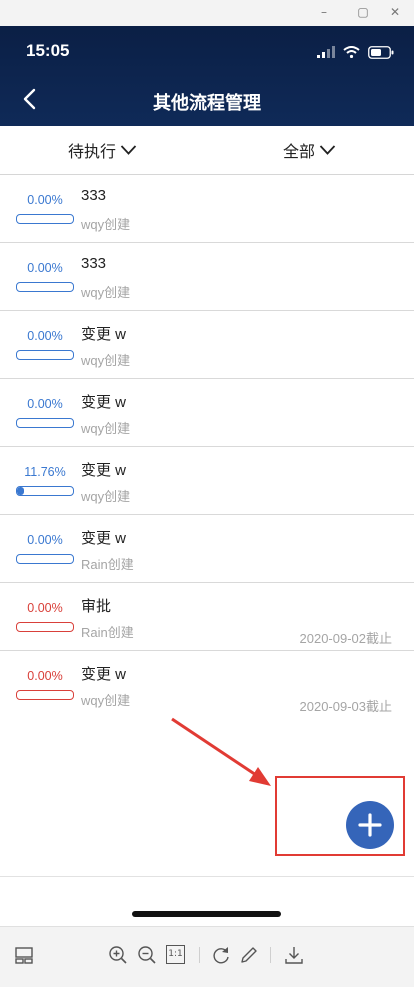 This screenshot has width=414, height=987. What do you see at coordinates (207, 103) in the screenshot?
I see `page-title: 其他流程管理` at bounding box center [207, 103].